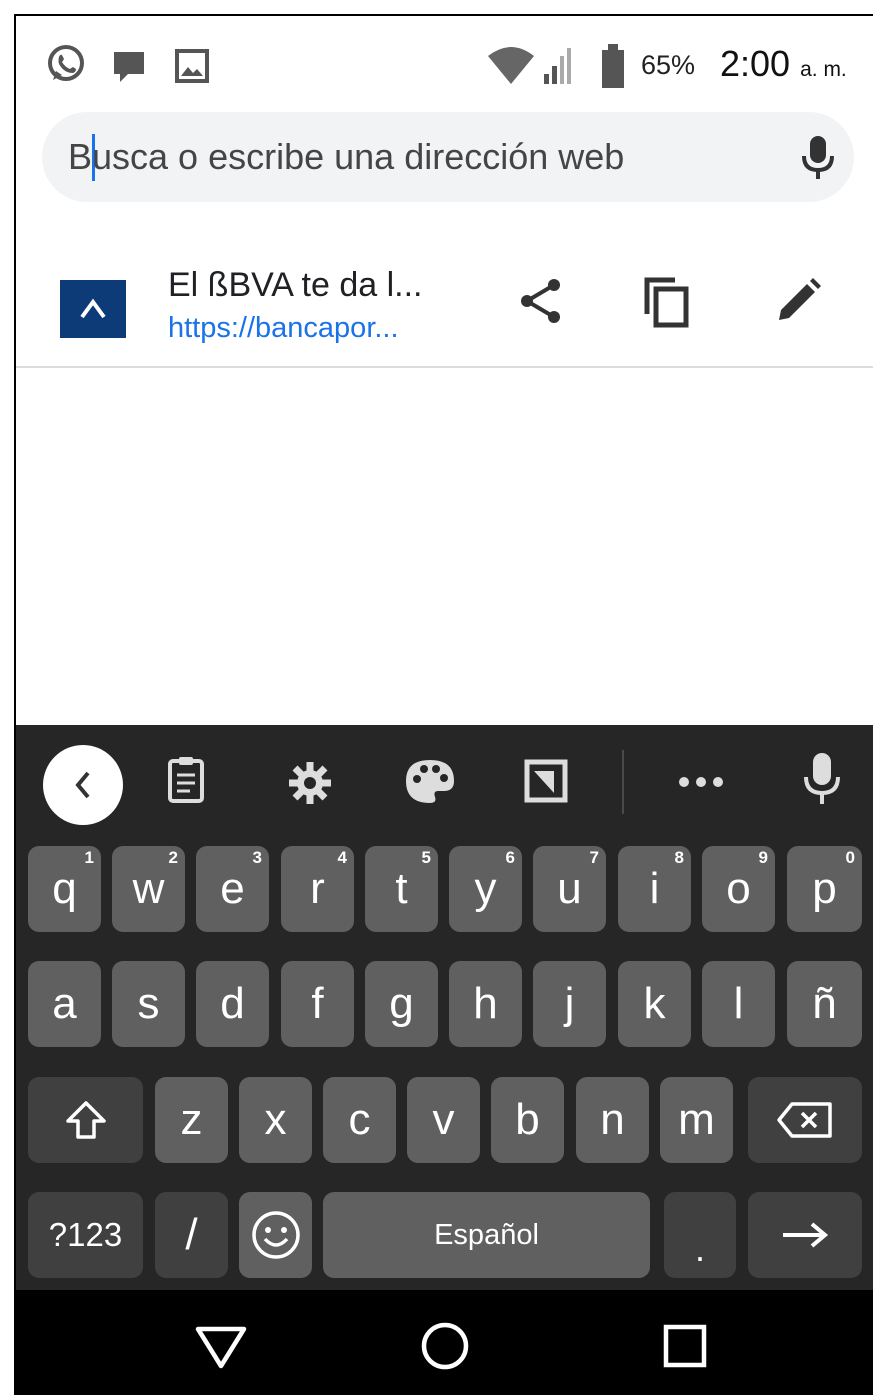 The image size is (873, 1395). What do you see at coordinates (426, 857) in the screenshot?
I see `key-hint: 5` at bounding box center [426, 857].